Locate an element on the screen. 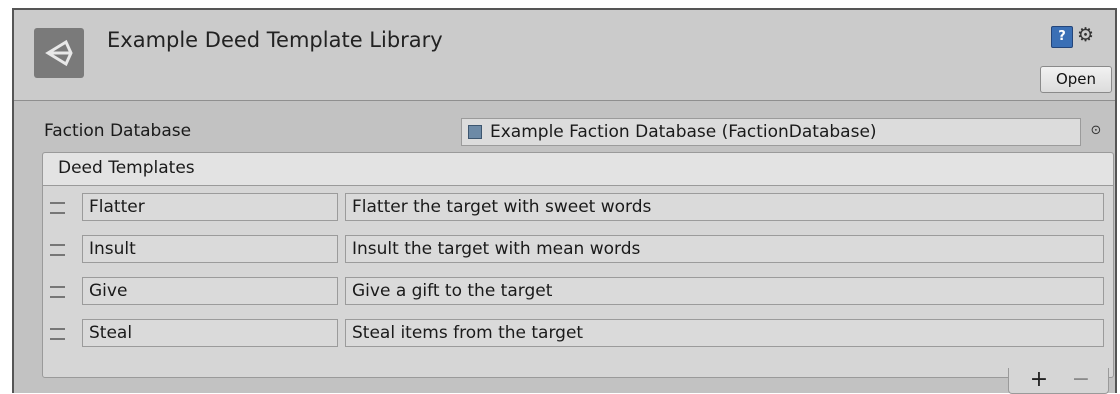 This screenshot has width=1120, height=394. help-icon: ? is located at coordinates (1062, 37).